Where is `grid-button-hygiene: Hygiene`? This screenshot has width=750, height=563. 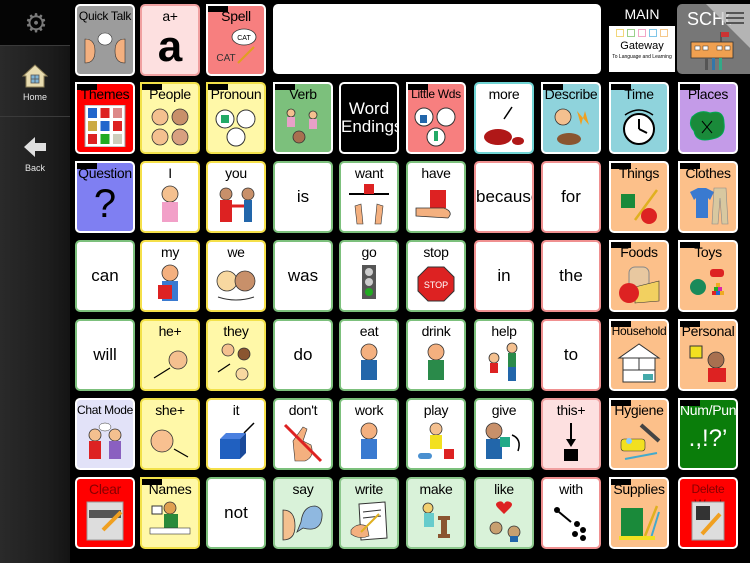 grid-button-hygiene: Hygiene is located at coordinates (639, 434).